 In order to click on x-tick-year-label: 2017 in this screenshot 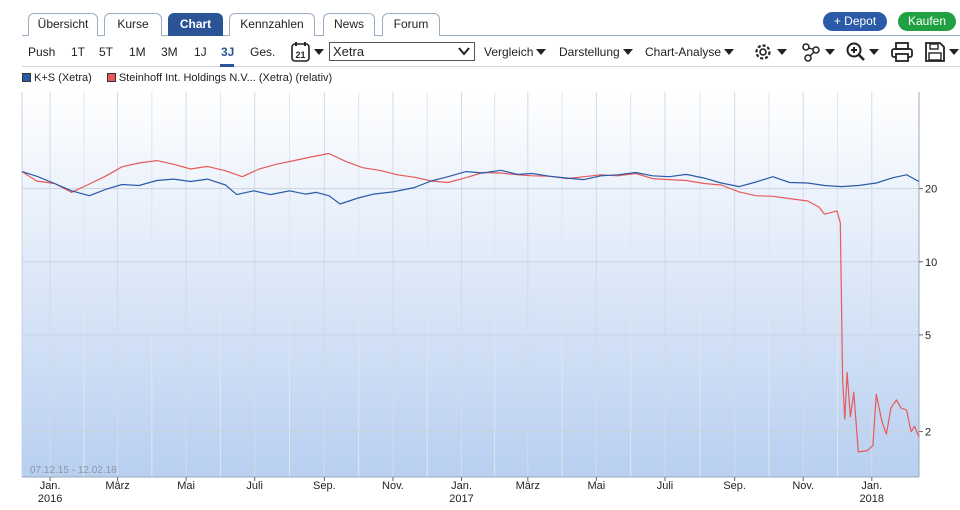, I will do `click(461, 499)`.